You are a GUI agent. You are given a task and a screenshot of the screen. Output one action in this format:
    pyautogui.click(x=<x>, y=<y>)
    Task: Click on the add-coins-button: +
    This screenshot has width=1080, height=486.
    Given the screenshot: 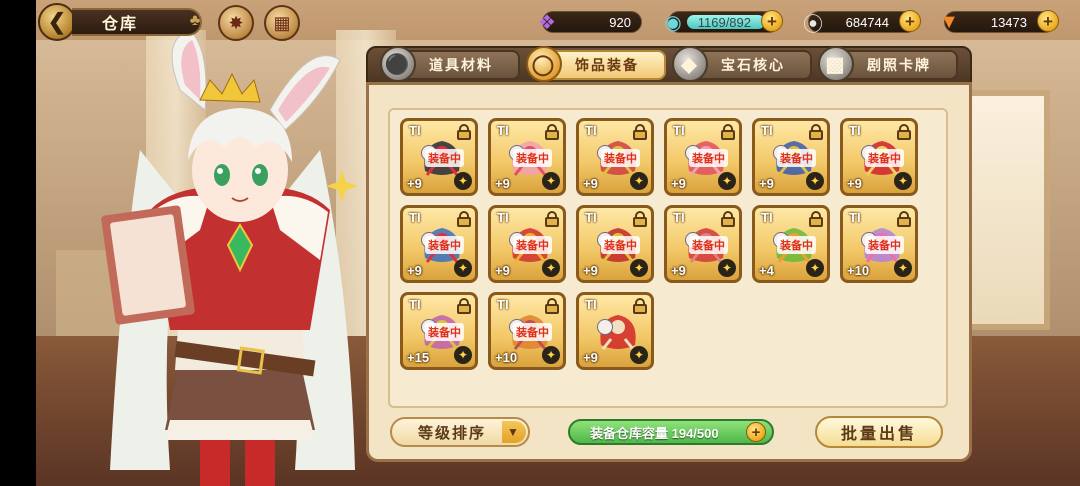 What is the action you would take?
    pyautogui.click(x=910, y=21)
    